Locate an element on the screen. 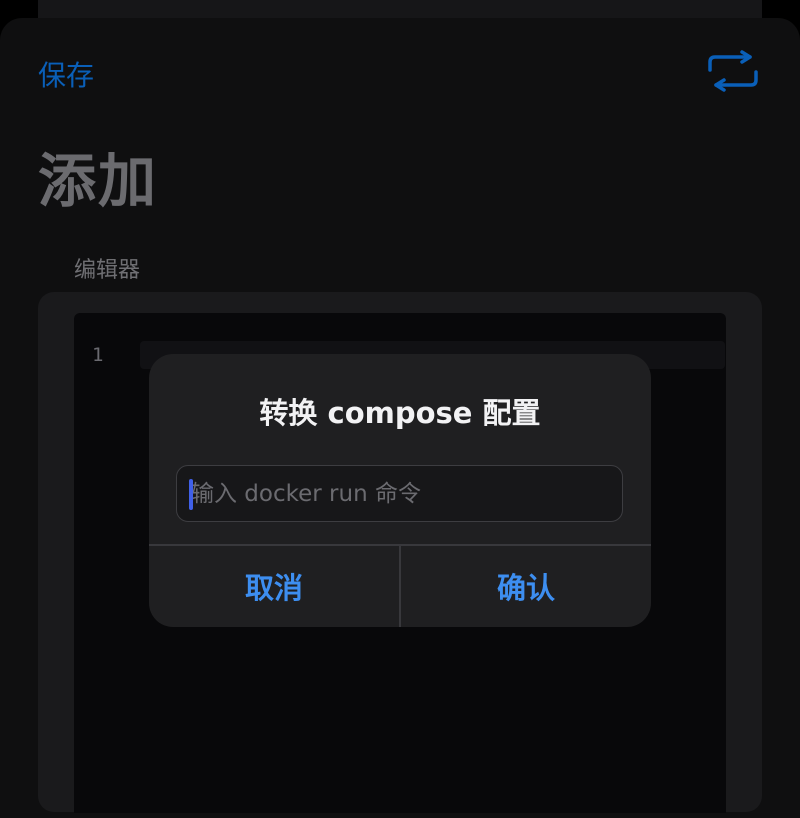 This screenshot has width=800, height=818. convert-arrows-icon is located at coordinates (733, 71).